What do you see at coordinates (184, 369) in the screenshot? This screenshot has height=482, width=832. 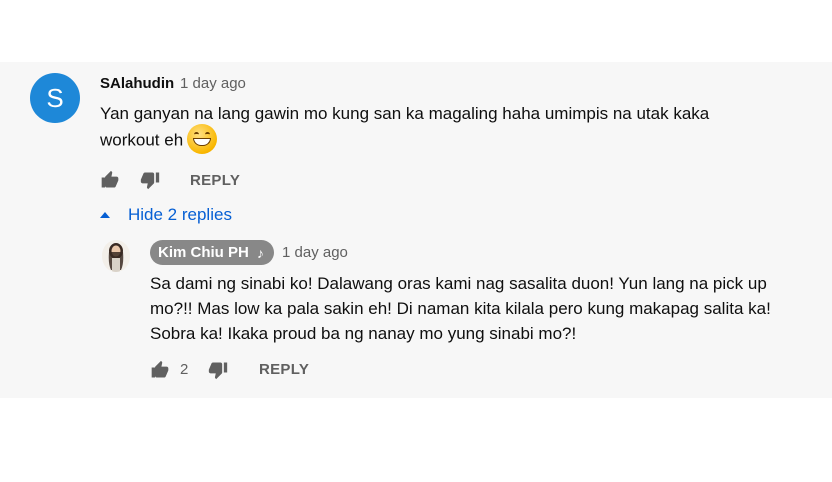 I see `like-count: 2` at bounding box center [184, 369].